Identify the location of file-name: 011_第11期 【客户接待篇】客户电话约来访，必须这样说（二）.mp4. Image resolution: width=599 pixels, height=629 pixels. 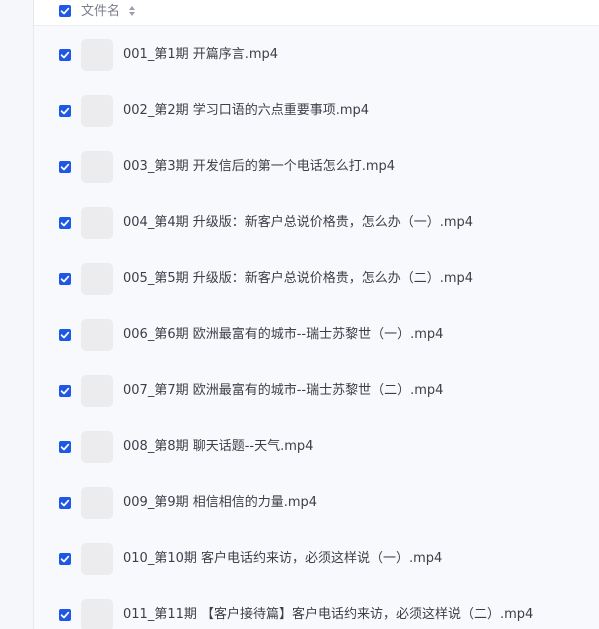
(328, 615).